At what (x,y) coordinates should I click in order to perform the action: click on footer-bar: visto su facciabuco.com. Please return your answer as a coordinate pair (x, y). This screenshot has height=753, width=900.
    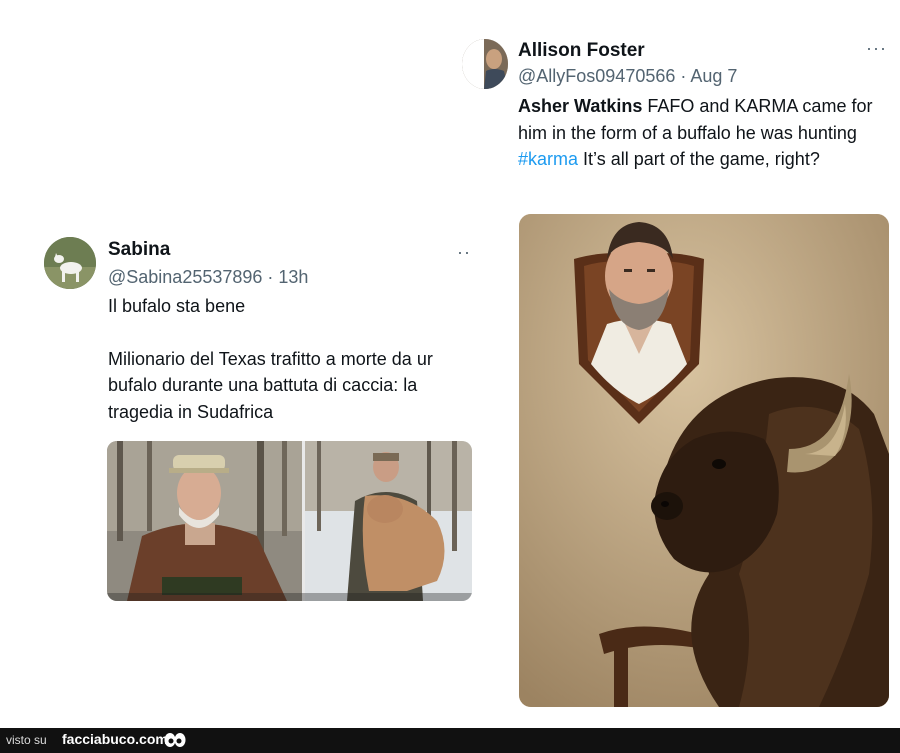
    Looking at the image, I should click on (450, 740).